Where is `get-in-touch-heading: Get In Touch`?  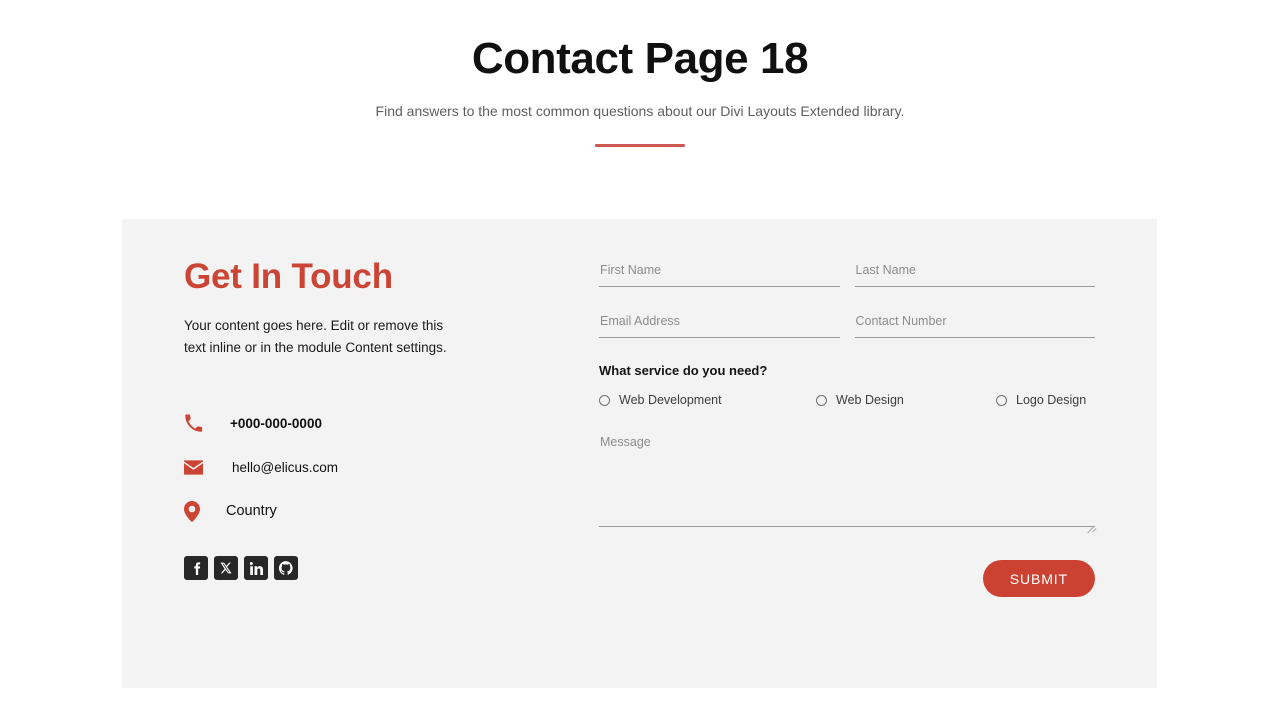 get-in-touch-heading: Get In Touch is located at coordinates (288, 276).